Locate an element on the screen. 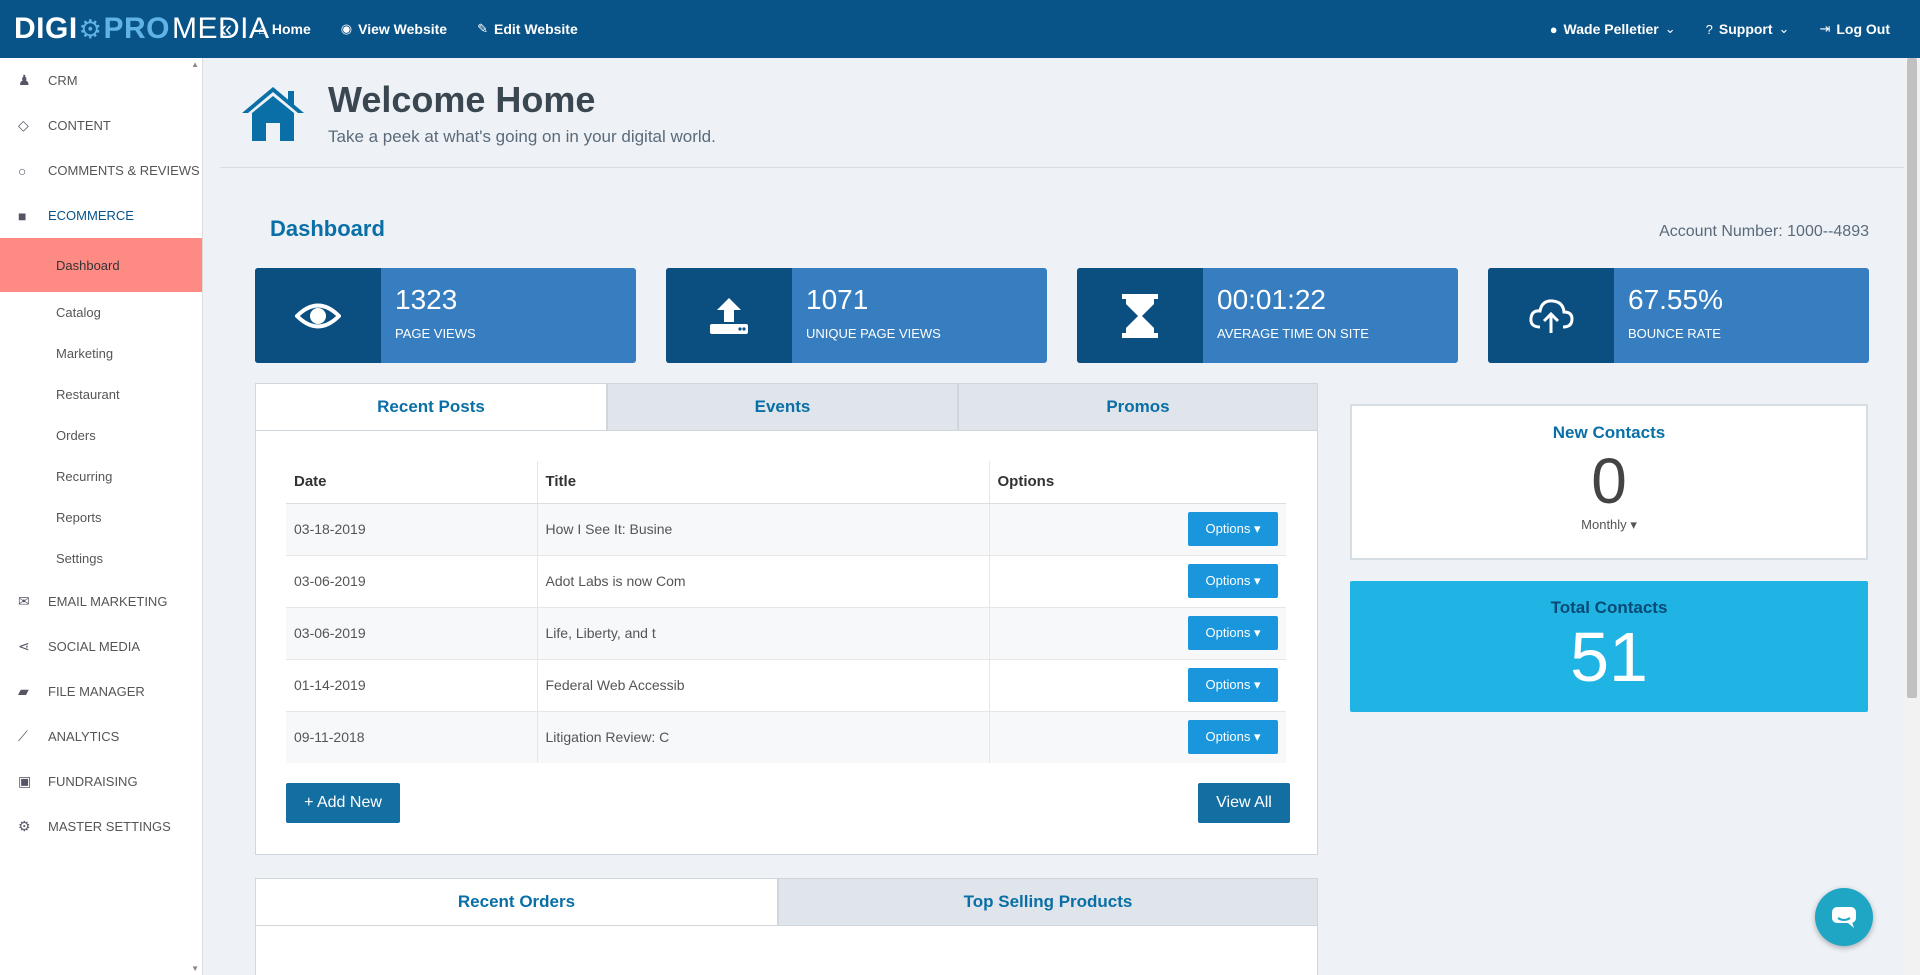  sidebar-item-fundraising: ▣ FUNDRAISING is located at coordinates (101, 781).